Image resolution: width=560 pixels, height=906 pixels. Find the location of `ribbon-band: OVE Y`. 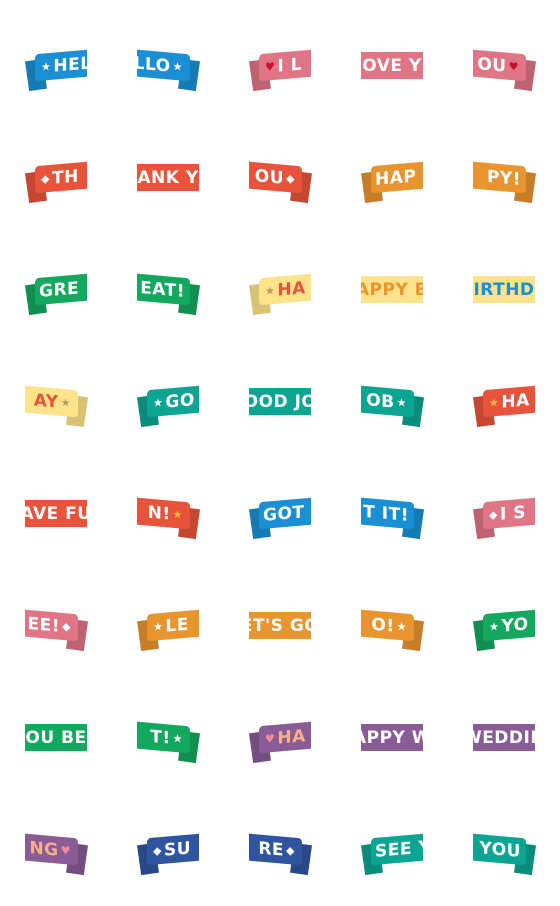

ribbon-band: OVE Y is located at coordinates (392, 65).